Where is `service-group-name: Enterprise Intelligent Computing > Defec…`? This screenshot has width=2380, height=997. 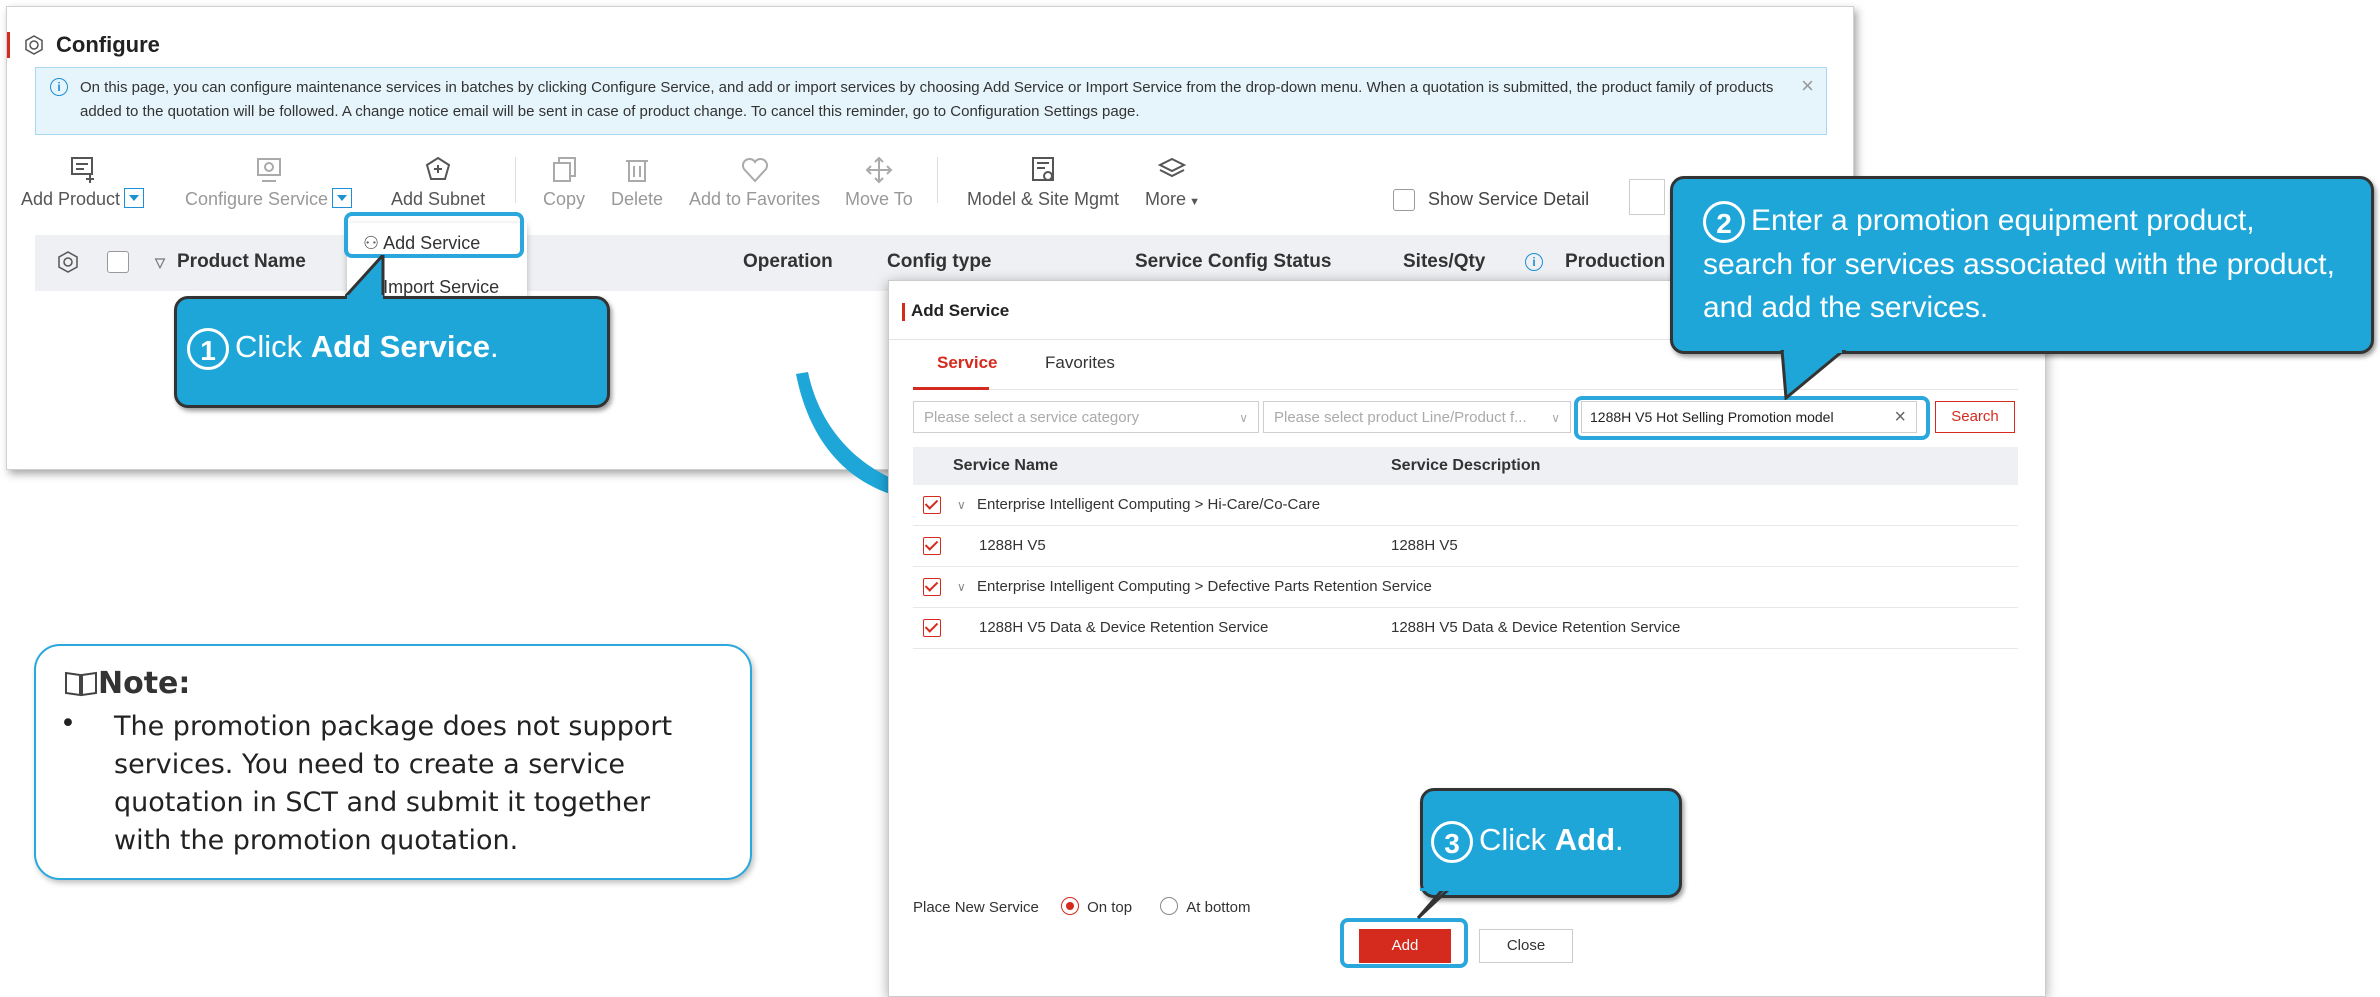
service-group-name: Enterprise Intelligent Computing > Defec… is located at coordinates (1204, 586).